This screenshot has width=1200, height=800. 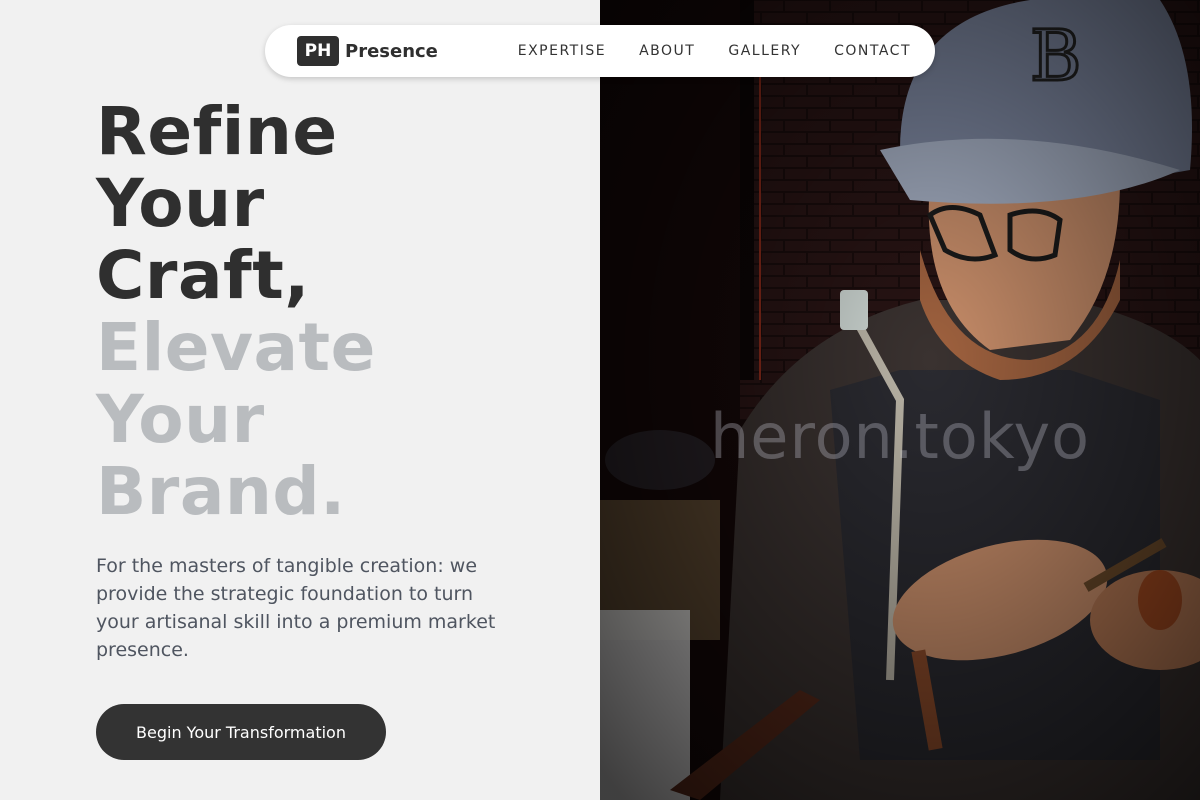 I want to click on headline-line: Refine, so click(x=217, y=131).